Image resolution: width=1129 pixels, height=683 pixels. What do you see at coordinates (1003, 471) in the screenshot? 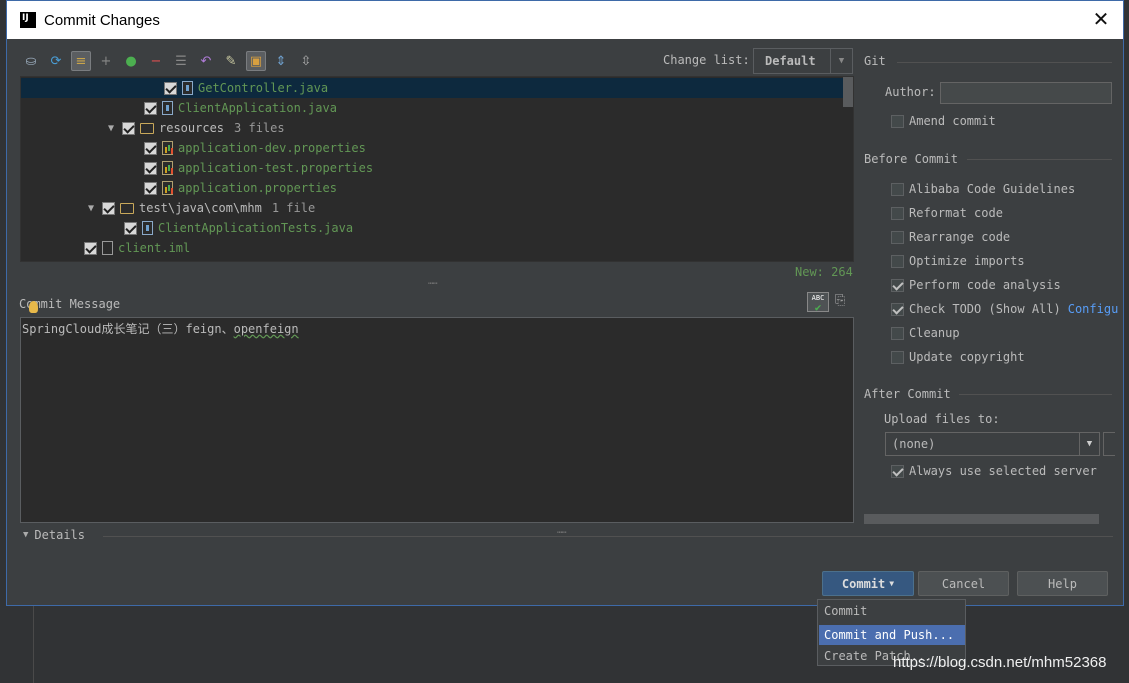
I see `always-use-server-label: Always use selected server` at bounding box center [1003, 471].